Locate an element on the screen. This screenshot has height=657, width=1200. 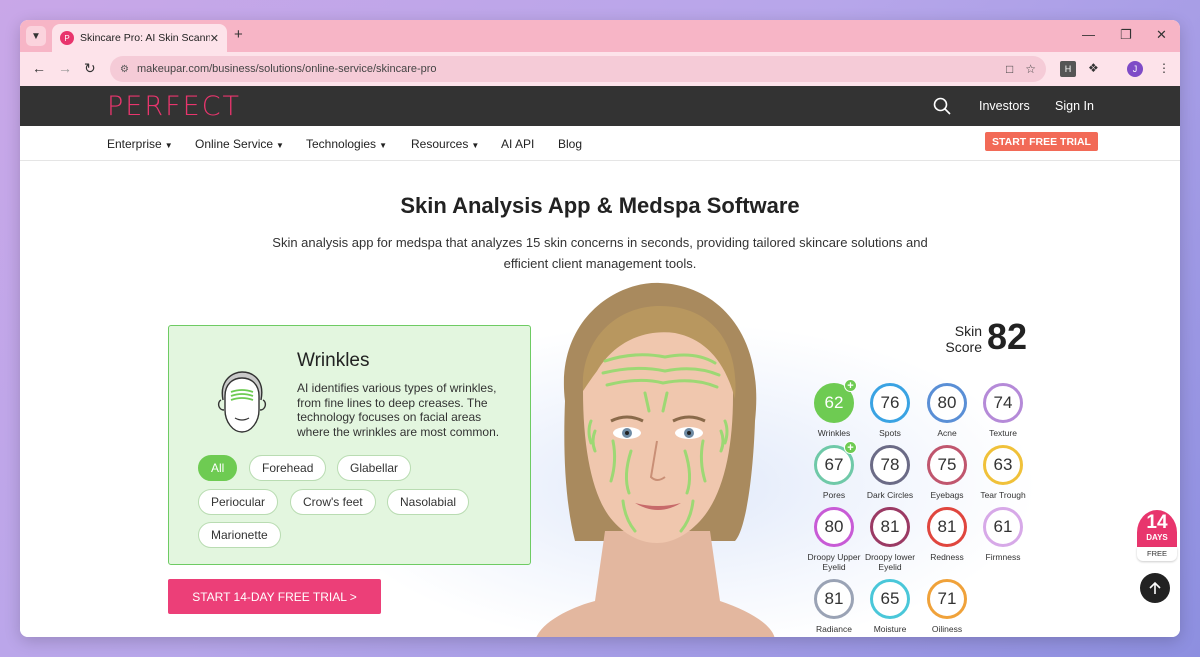
extension-h-icon: H is located at coordinates (1068, 69).